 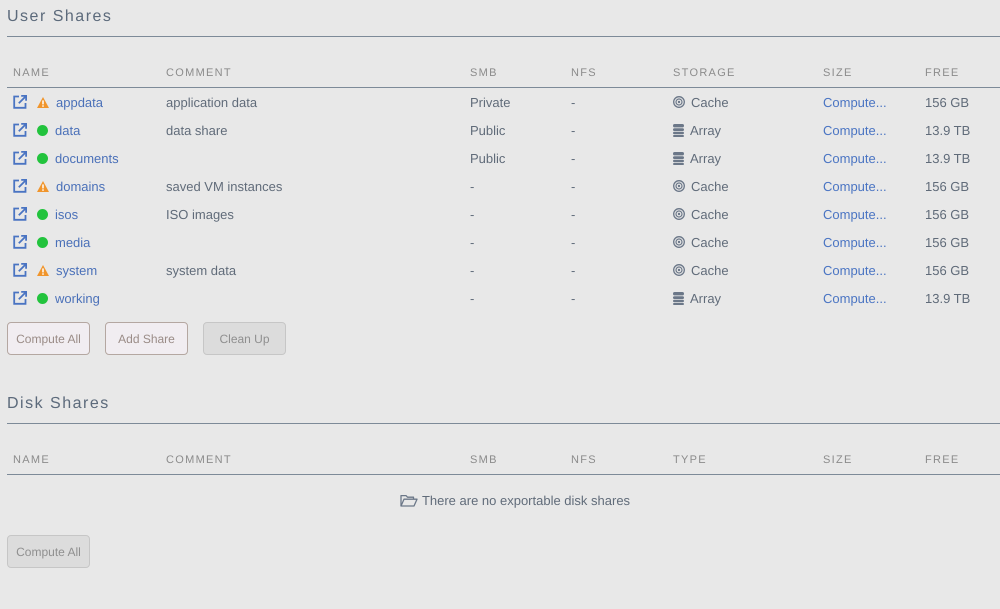 I want to click on share-name-link: media, so click(x=72, y=242).